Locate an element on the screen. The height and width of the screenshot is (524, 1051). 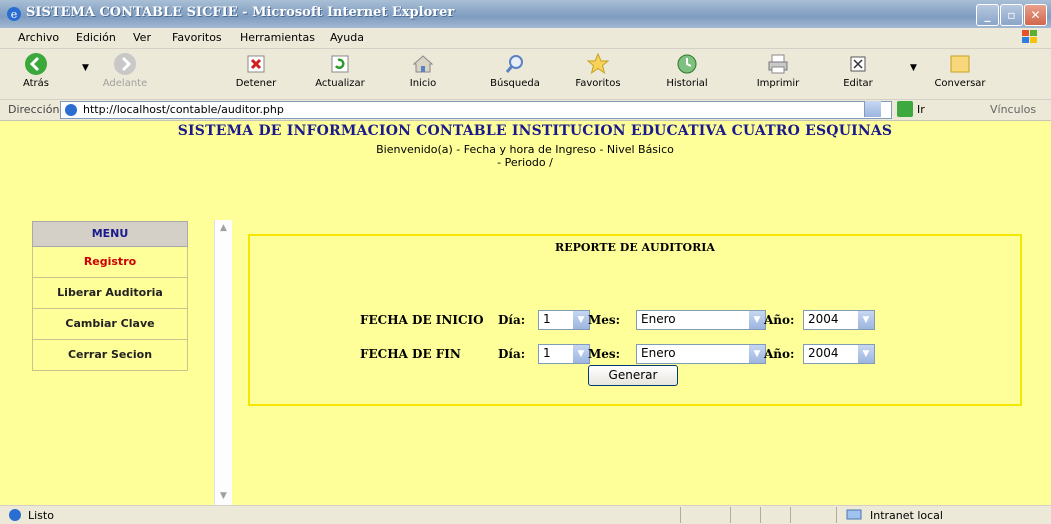
search-label: Búsqueda is located at coordinates (515, 83).